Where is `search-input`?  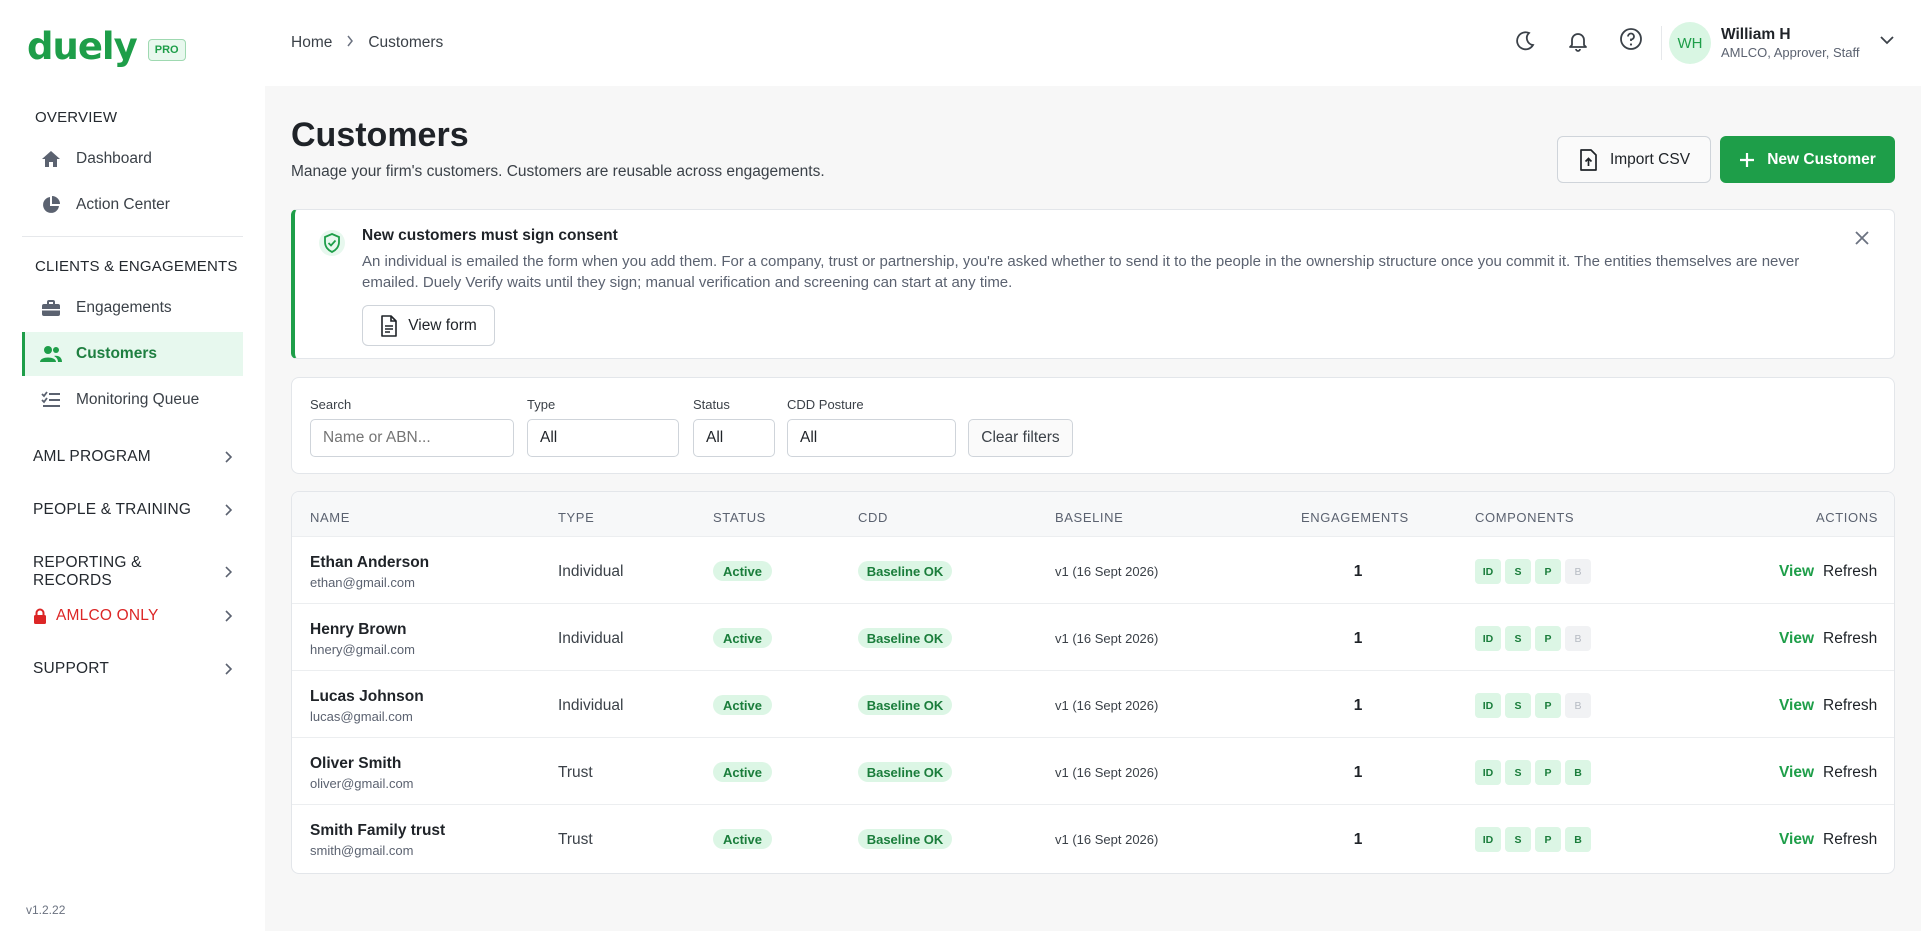
search-input is located at coordinates (412, 438).